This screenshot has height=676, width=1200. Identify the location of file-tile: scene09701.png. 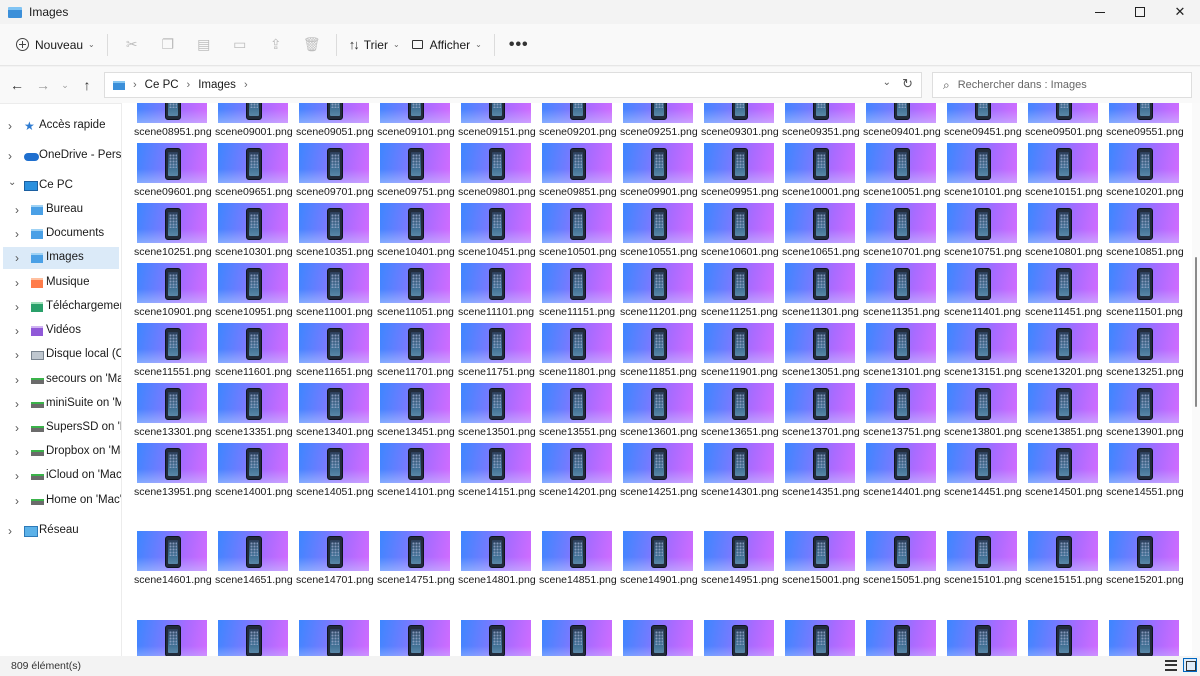
(335, 171).